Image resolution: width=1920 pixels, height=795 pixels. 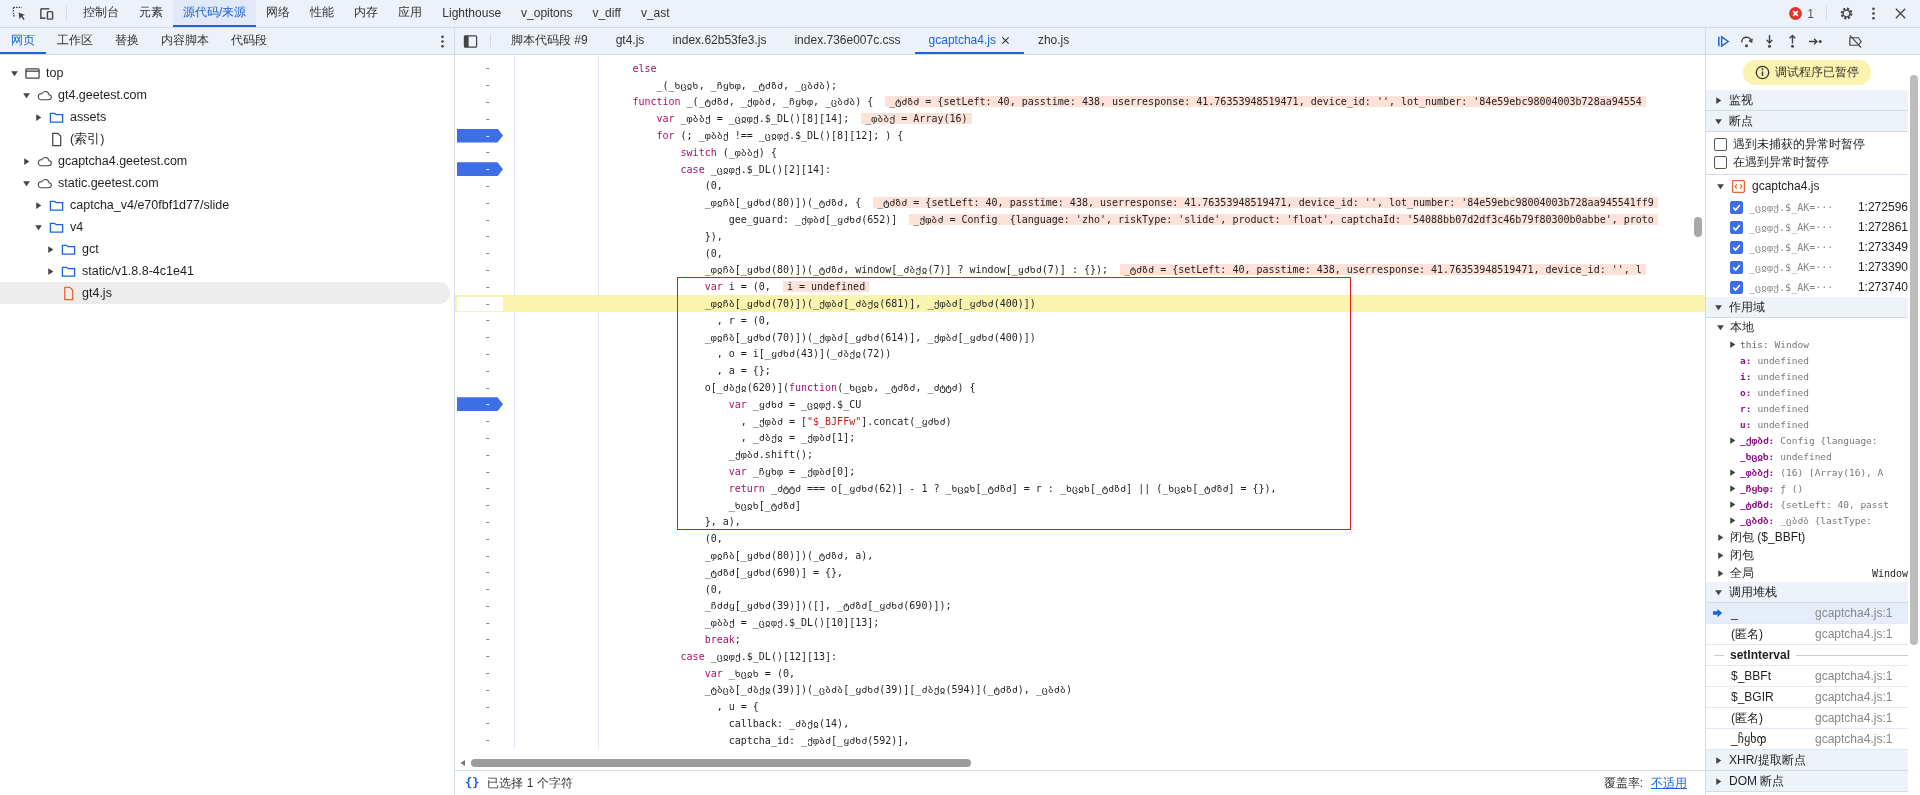 I want to click on sidebar-toggle-icon, so click(x=470, y=41).